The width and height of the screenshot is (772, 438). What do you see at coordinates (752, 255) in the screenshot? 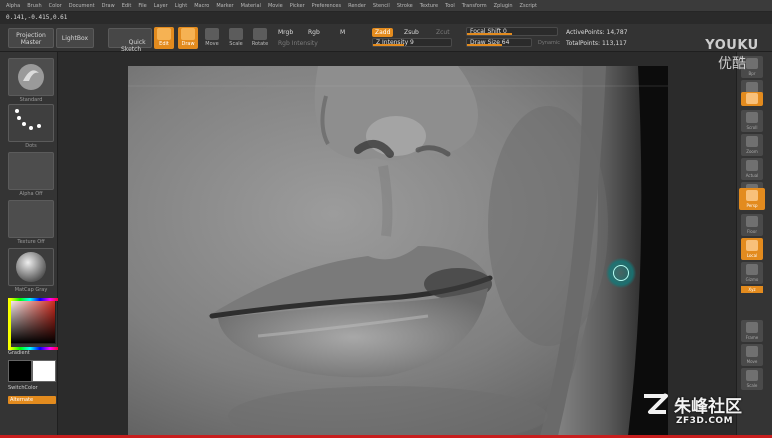
I see `local-label: Local` at bounding box center [752, 255].